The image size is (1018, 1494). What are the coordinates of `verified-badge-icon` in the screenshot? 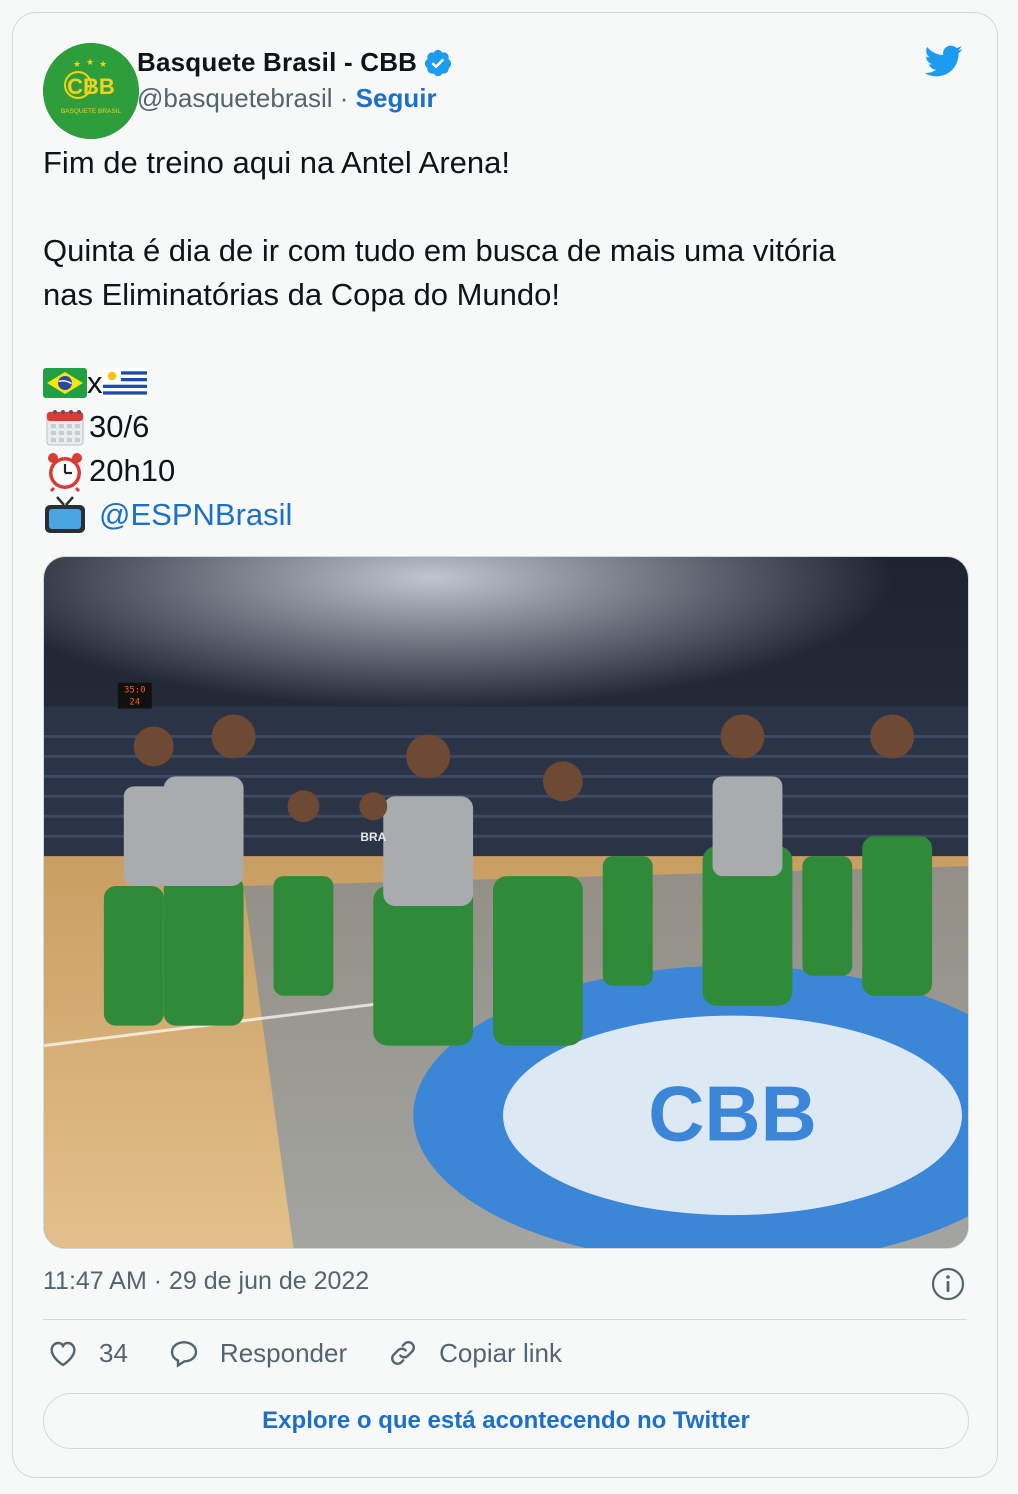 It's located at (438, 63).